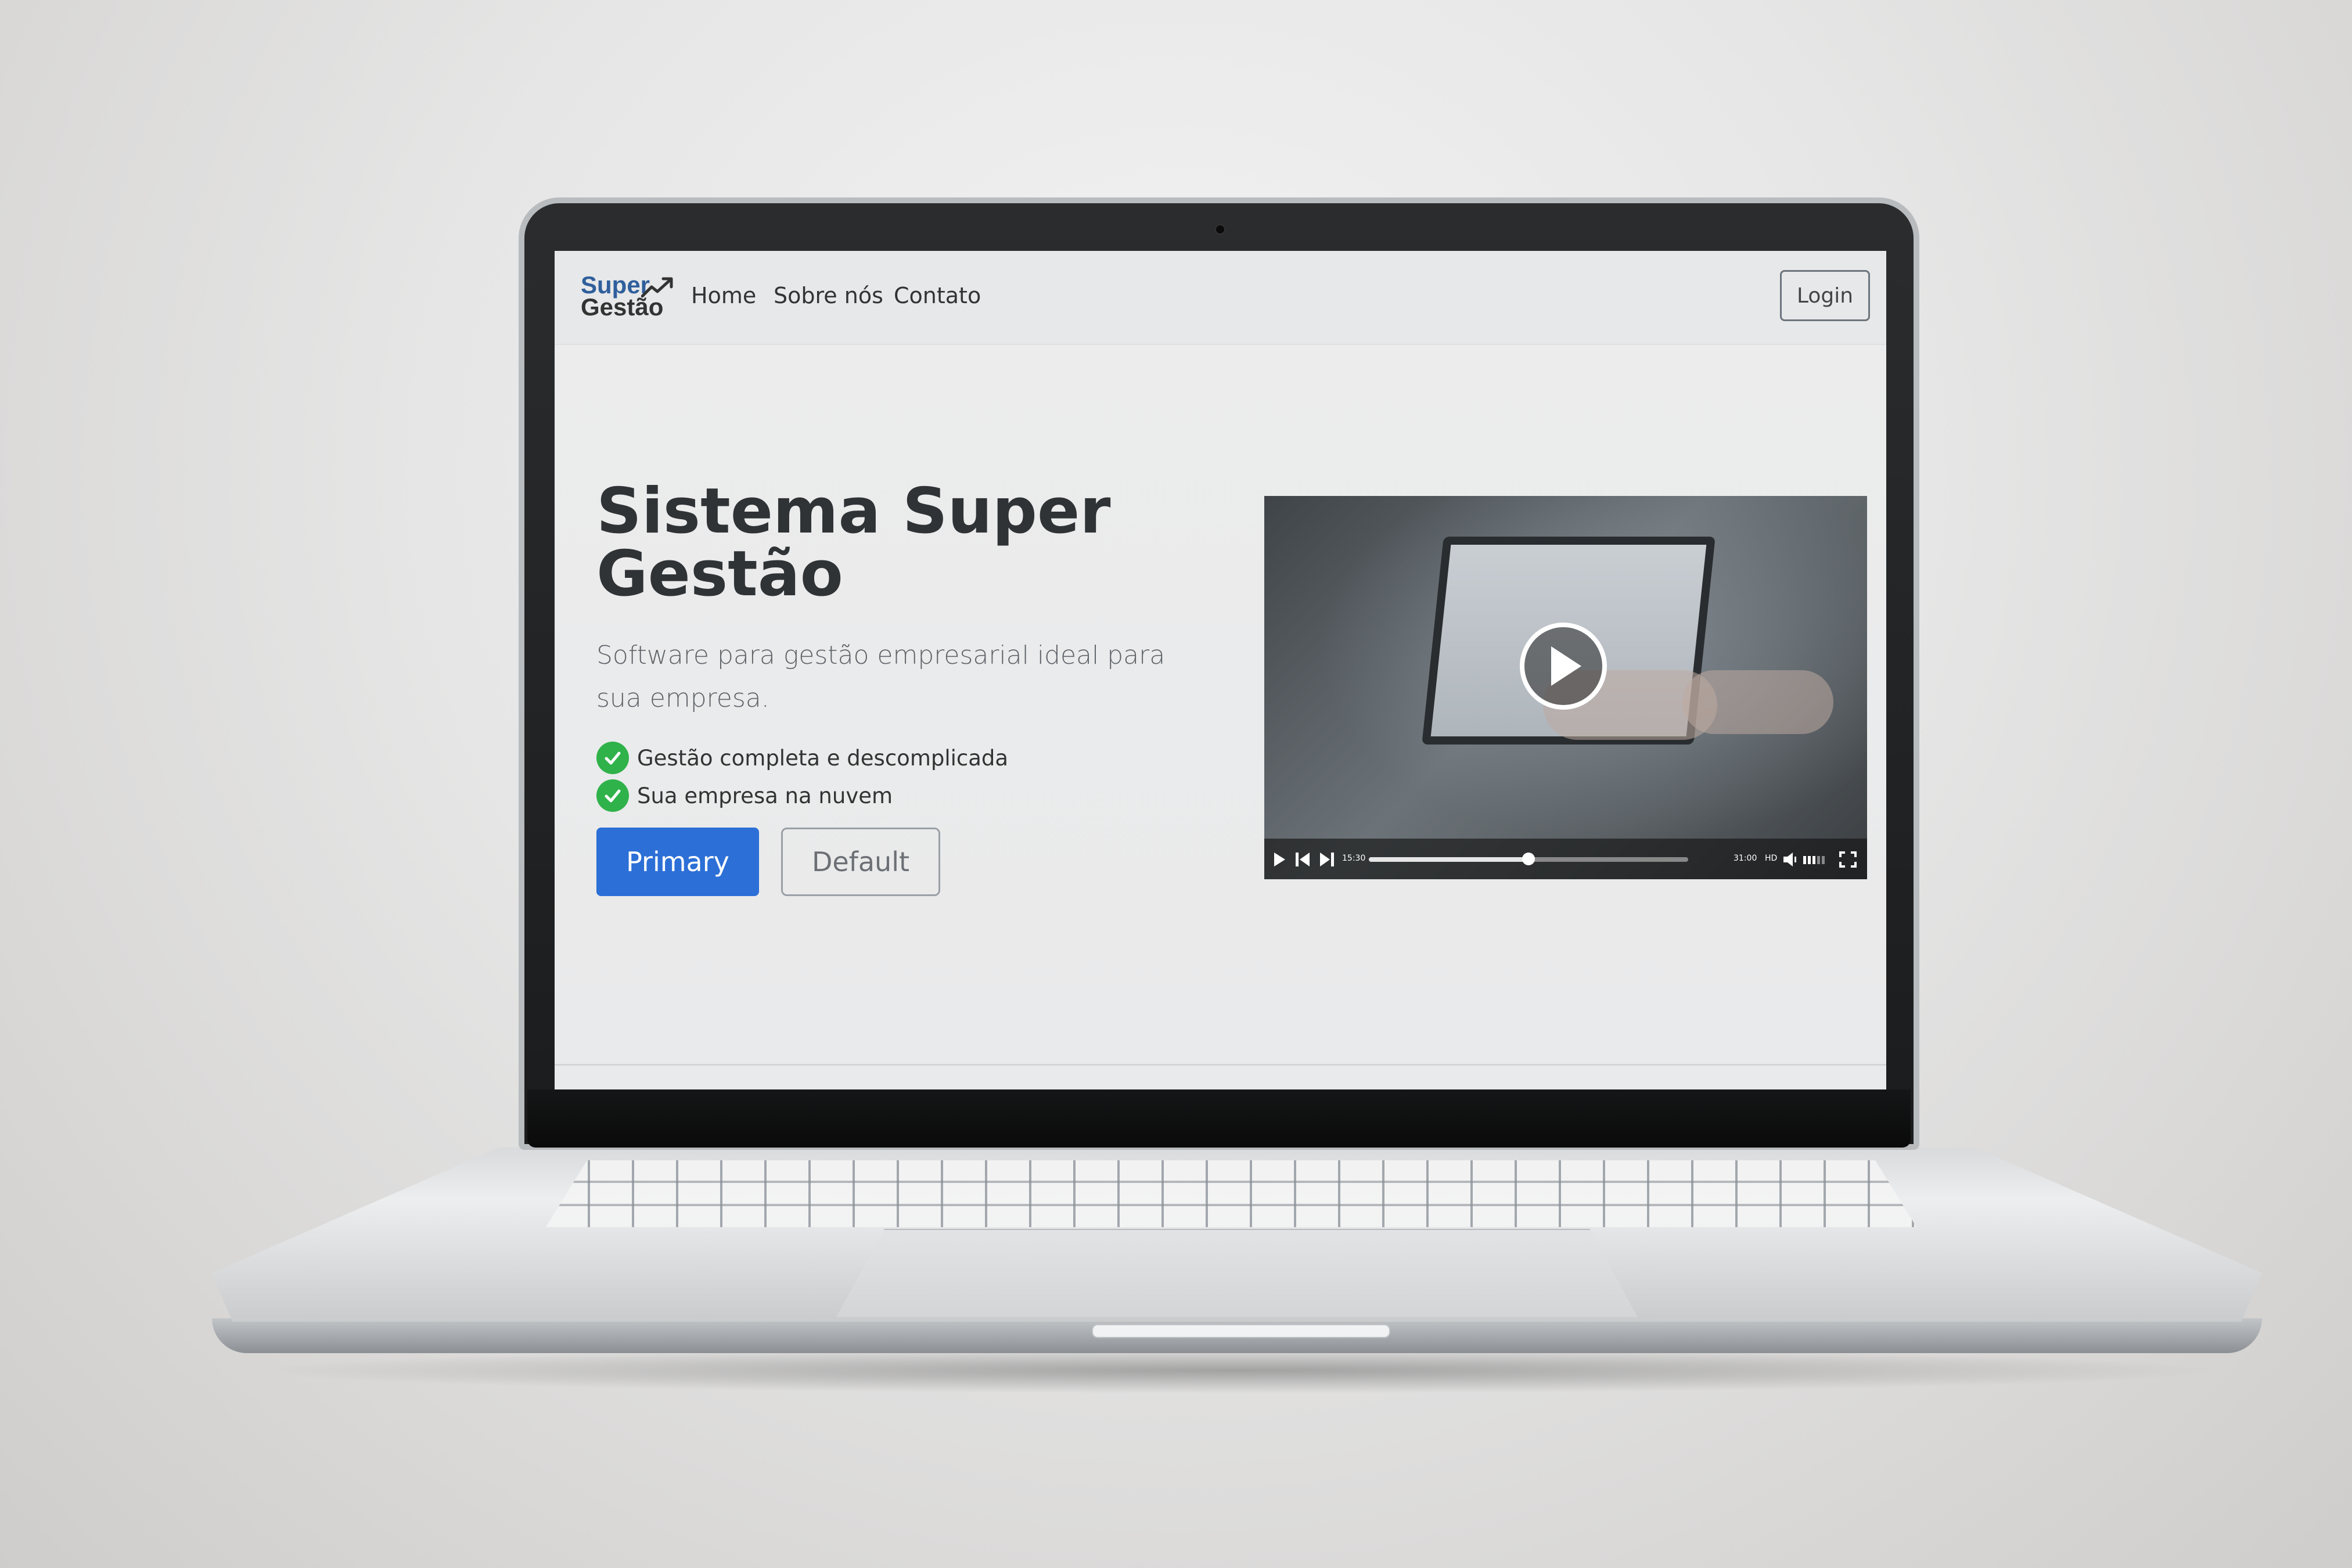  I want to click on feature-item: Sua empresa na nuvem, so click(745, 795).